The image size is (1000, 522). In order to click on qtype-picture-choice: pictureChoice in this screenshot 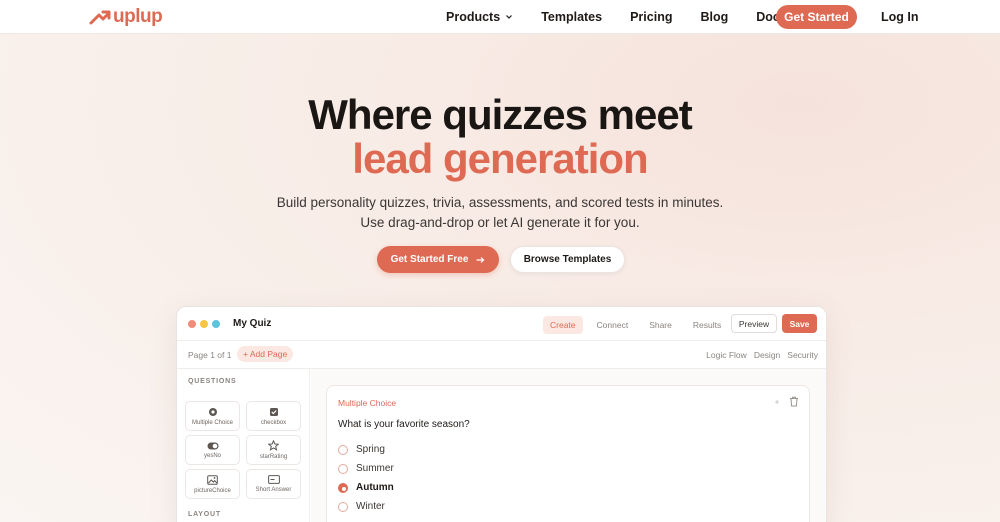, I will do `click(212, 484)`.